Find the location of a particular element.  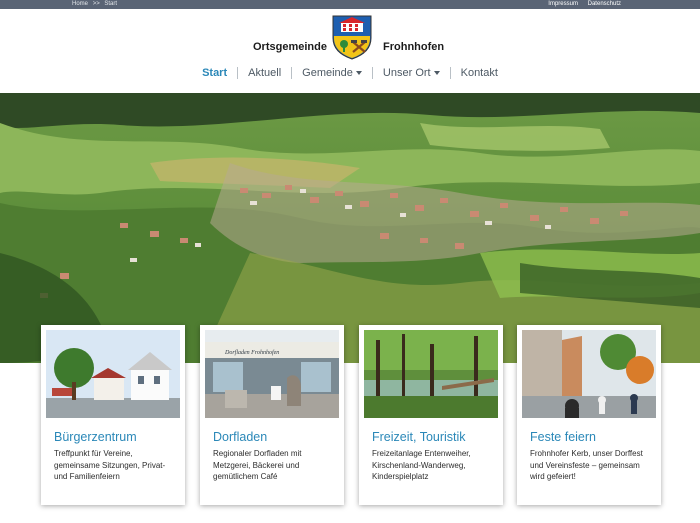

nav-unser-ort: Unser Ort is located at coordinates (411, 73).